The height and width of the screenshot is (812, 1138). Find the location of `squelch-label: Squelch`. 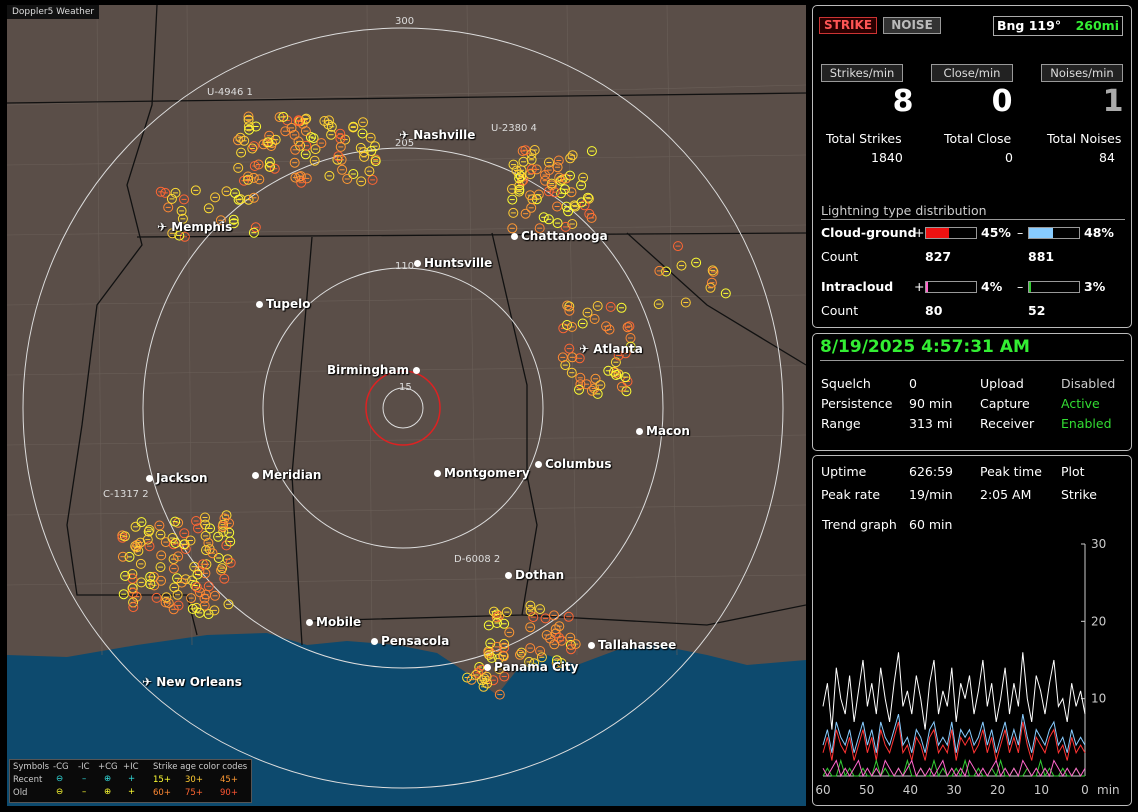

squelch-label: Squelch is located at coordinates (846, 383).